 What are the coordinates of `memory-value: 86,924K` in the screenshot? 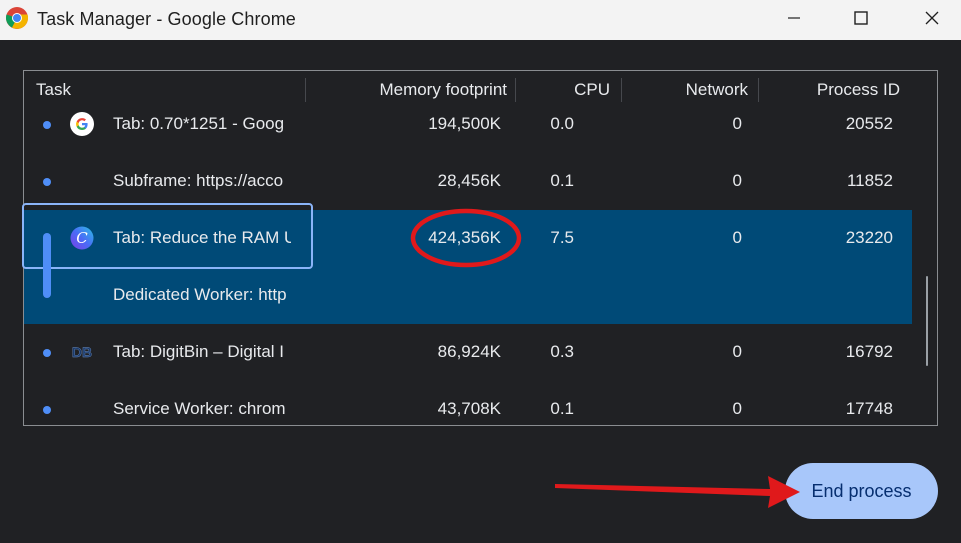 It's located at (469, 351).